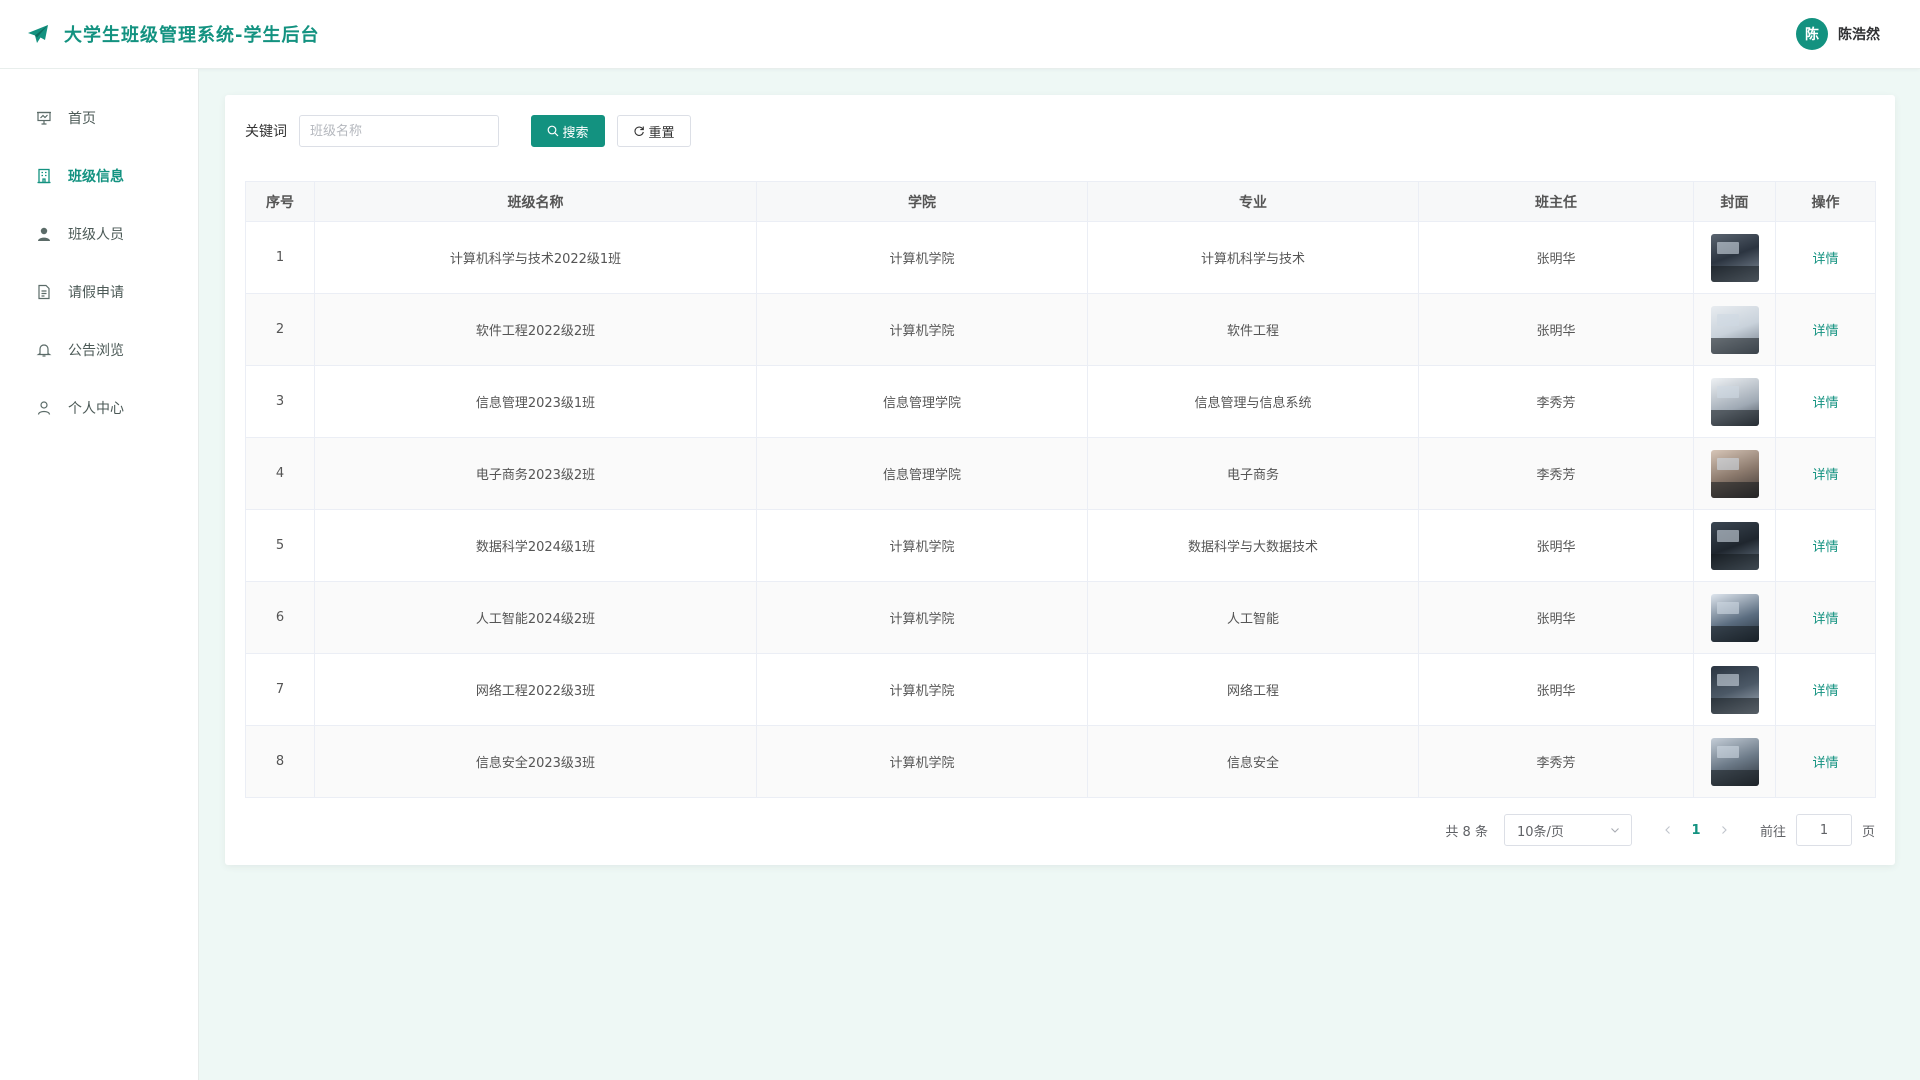  Describe the element at coordinates (1466, 832) in the screenshot. I see `total-count: 共 8 条` at that location.